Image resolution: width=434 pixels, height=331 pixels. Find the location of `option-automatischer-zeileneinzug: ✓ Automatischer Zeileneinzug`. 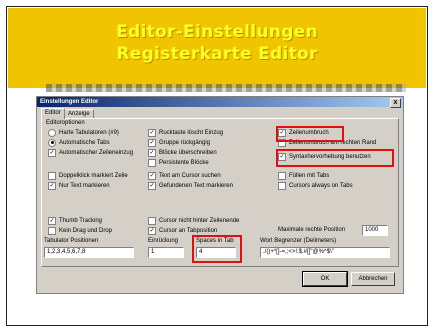

option-automatischer-zeileneinzug: ✓ Automatischer Zeileneinzug is located at coordinates (90, 153).